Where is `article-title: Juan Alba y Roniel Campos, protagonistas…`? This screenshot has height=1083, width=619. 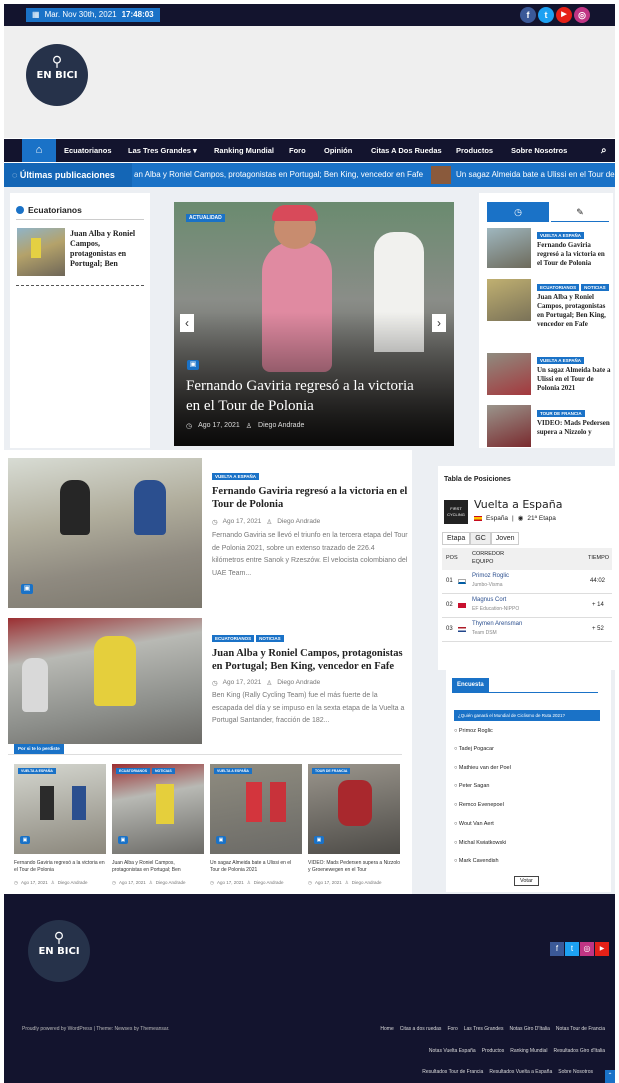
article-title: Juan Alba y Roniel Campos, protagonistas… is located at coordinates (310, 660).